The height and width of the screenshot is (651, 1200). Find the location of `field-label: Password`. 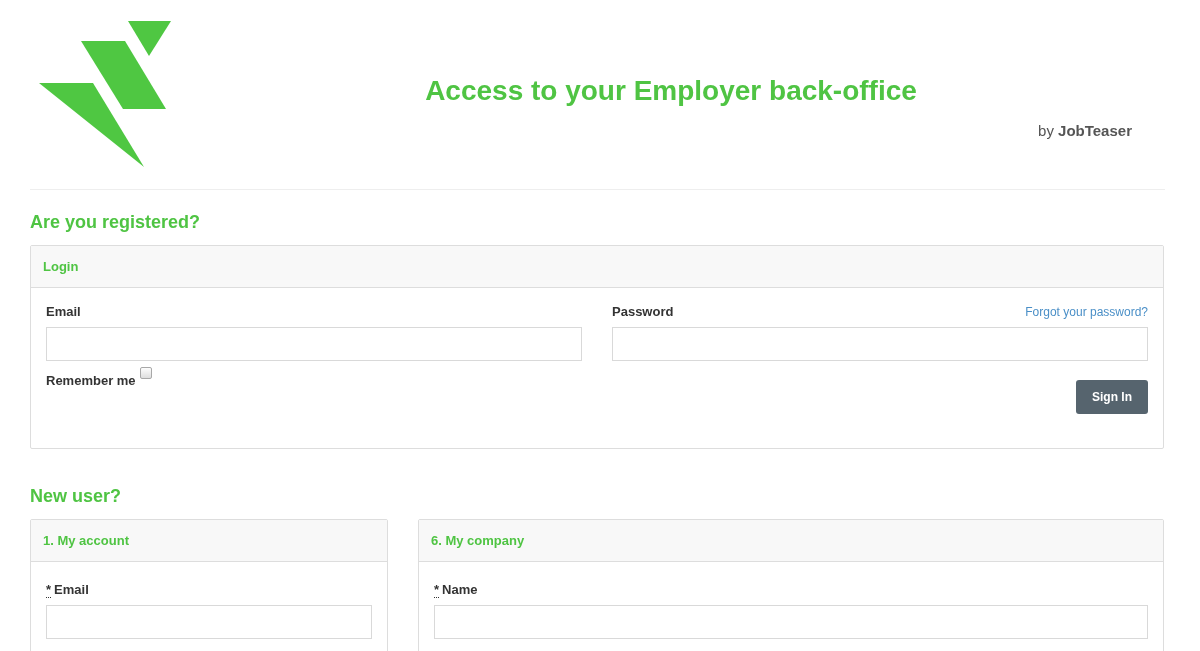

field-label: Password is located at coordinates (643, 312).